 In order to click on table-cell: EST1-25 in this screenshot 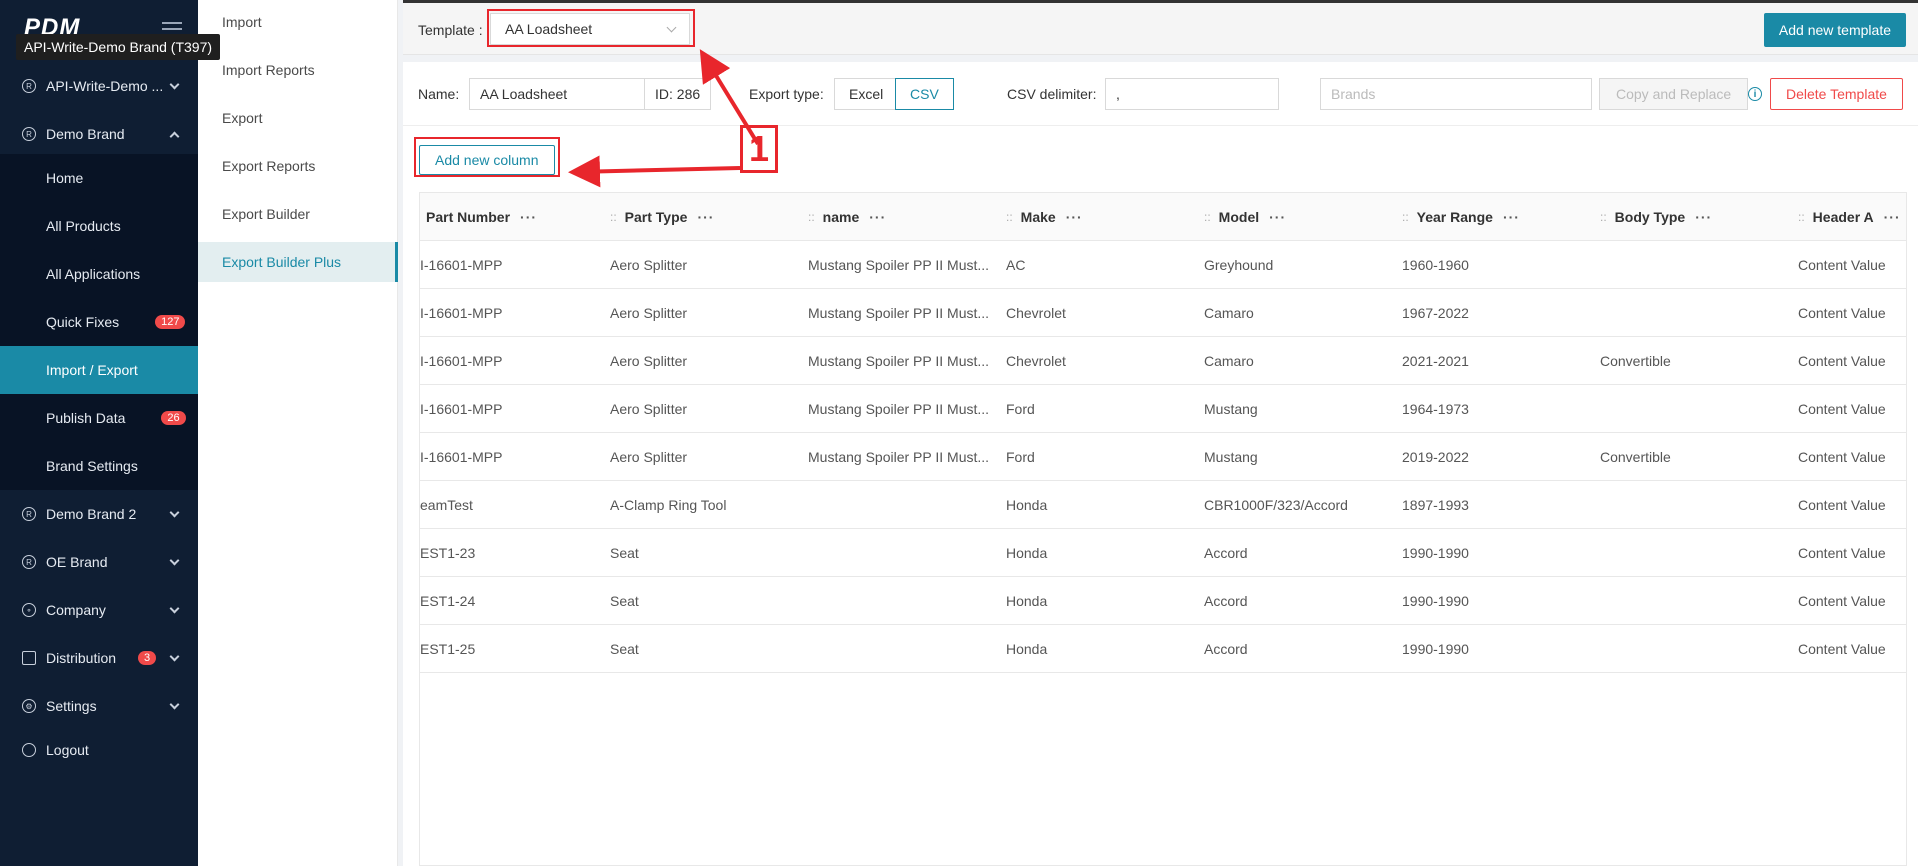, I will do `click(448, 649)`.